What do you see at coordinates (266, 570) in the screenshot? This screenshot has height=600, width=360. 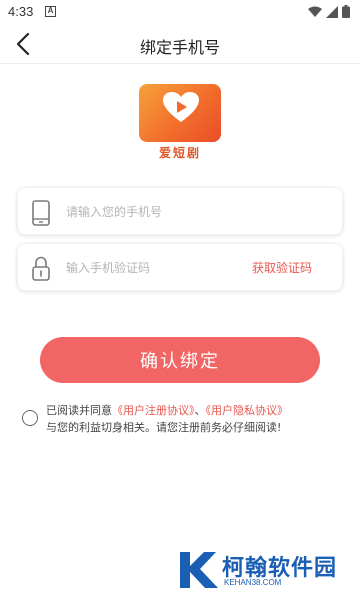 I see `watermark: 柯翰软件园 KEHAN38.COM` at bounding box center [266, 570].